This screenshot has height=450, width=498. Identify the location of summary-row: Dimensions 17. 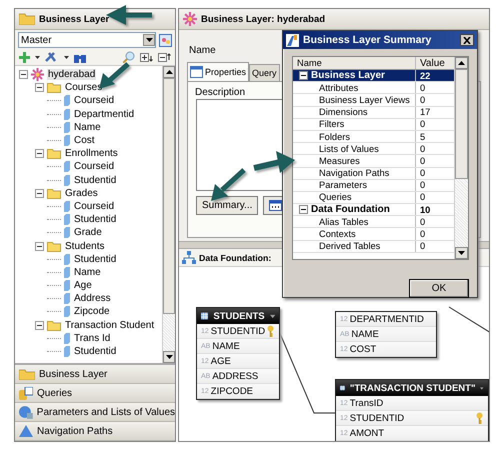
(373, 112).